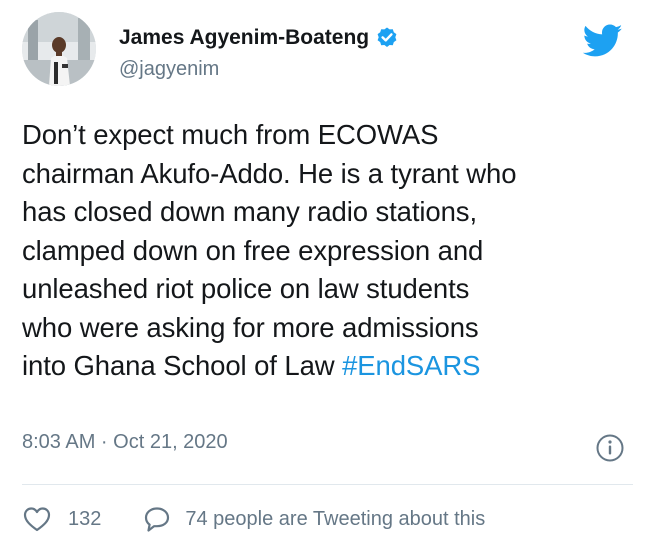  What do you see at coordinates (230, 134) in the screenshot?
I see `tweet-text-line: Don’t expect much from ECOWAS` at bounding box center [230, 134].